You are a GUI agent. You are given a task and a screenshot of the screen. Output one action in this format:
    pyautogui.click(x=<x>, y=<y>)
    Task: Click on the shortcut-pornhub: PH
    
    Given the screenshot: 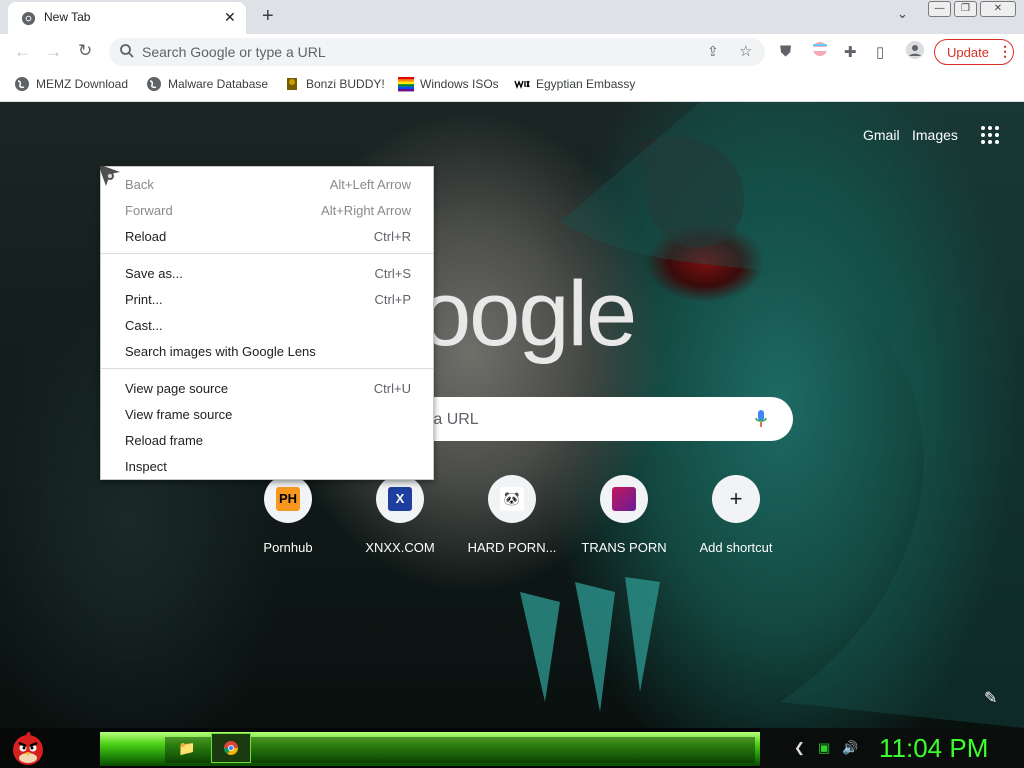 What is the action you would take?
    pyautogui.click(x=288, y=499)
    